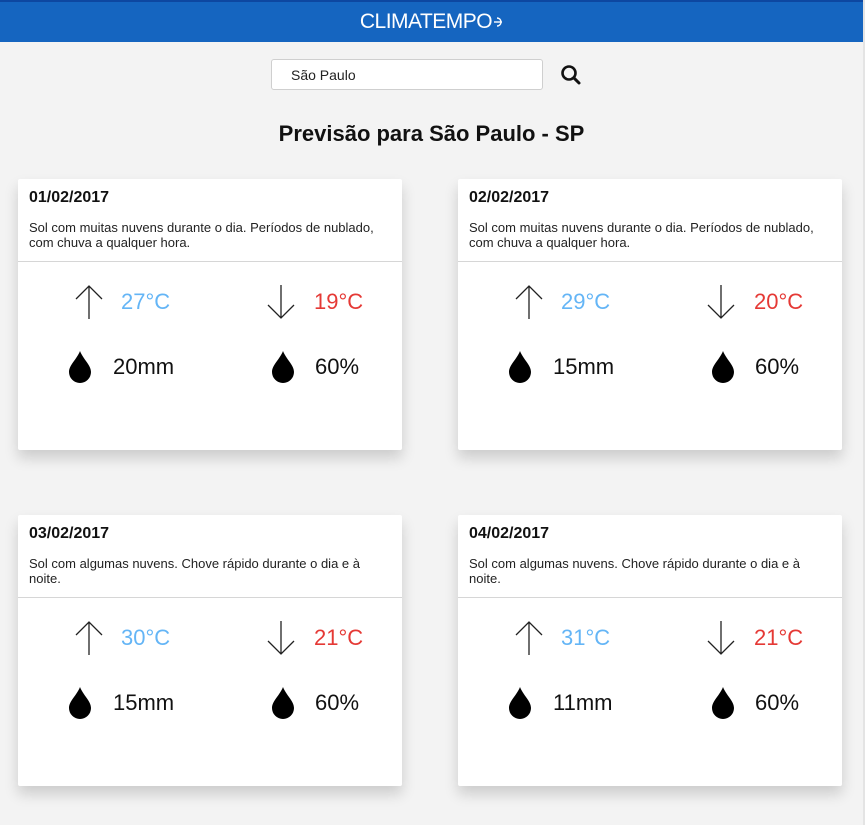 Image resolution: width=865 pixels, height=825 pixels. What do you see at coordinates (146, 637) in the screenshot?
I see `max-temperature: 30°C` at bounding box center [146, 637].